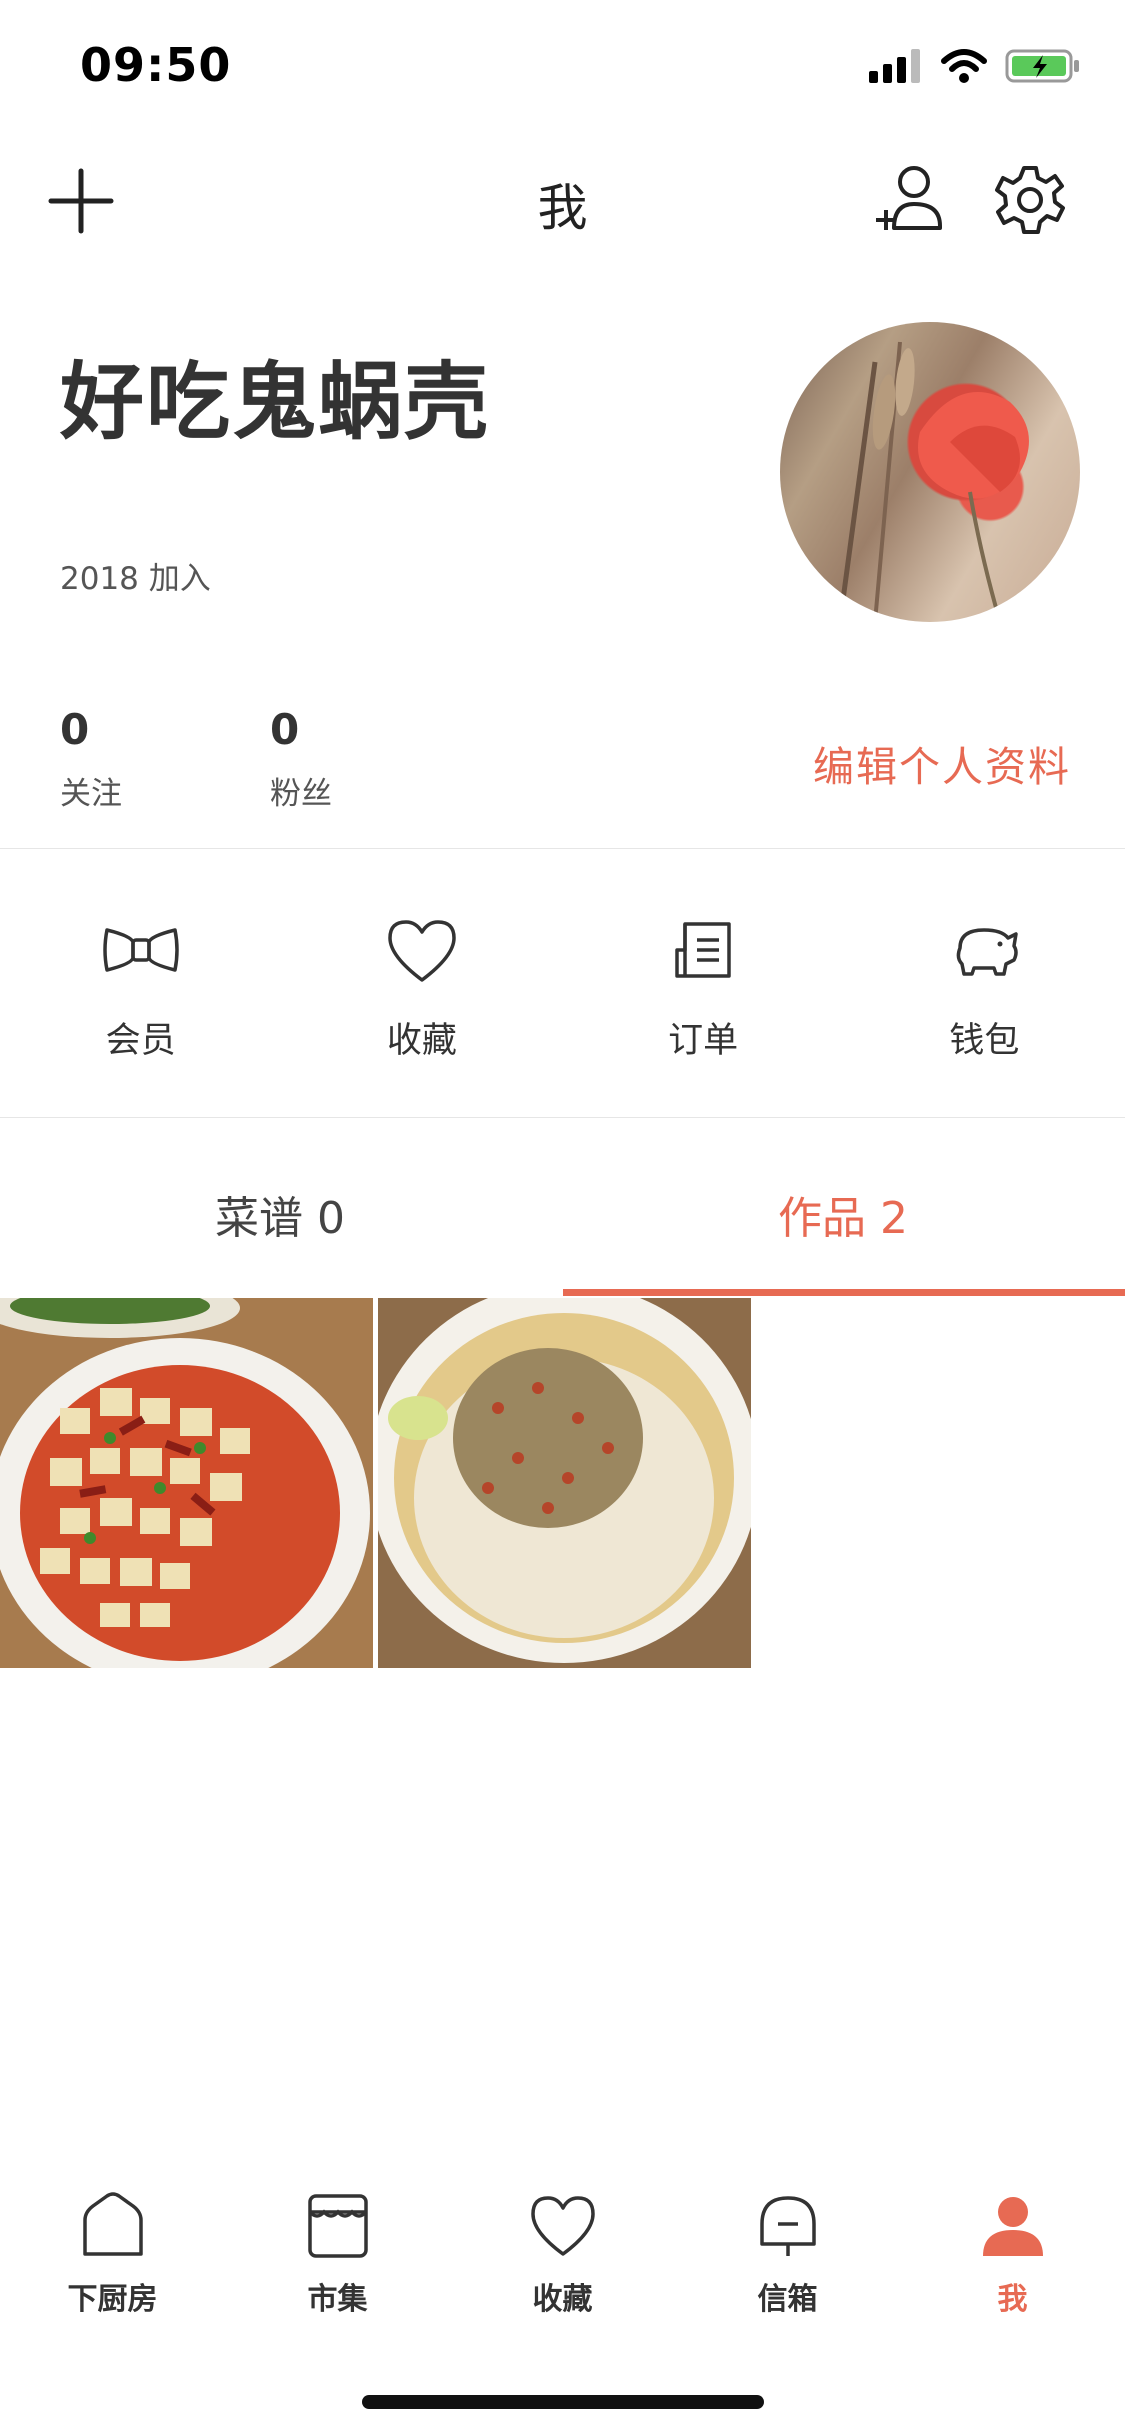 The width and height of the screenshot is (1125, 2436). What do you see at coordinates (140, 1041) in the screenshot?
I see `quick-action-label: 会员` at bounding box center [140, 1041].